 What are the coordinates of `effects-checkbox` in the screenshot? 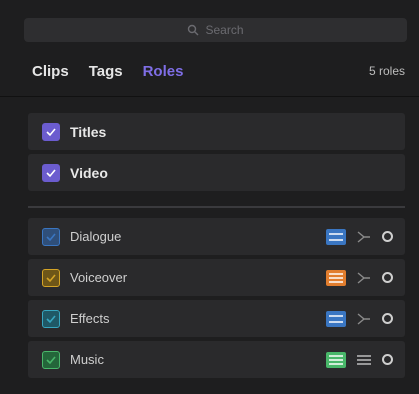 It's located at (51, 318).